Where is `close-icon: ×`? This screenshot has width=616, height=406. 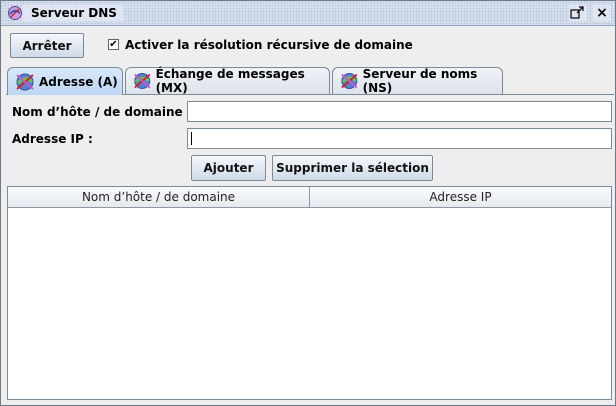
close-icon: × is located at coordinates (602, 13).